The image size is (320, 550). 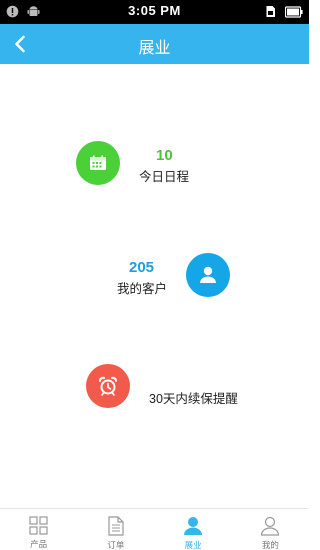 I want to click on my-customers-item: 205 我的客户, so click(x=174, y=275).